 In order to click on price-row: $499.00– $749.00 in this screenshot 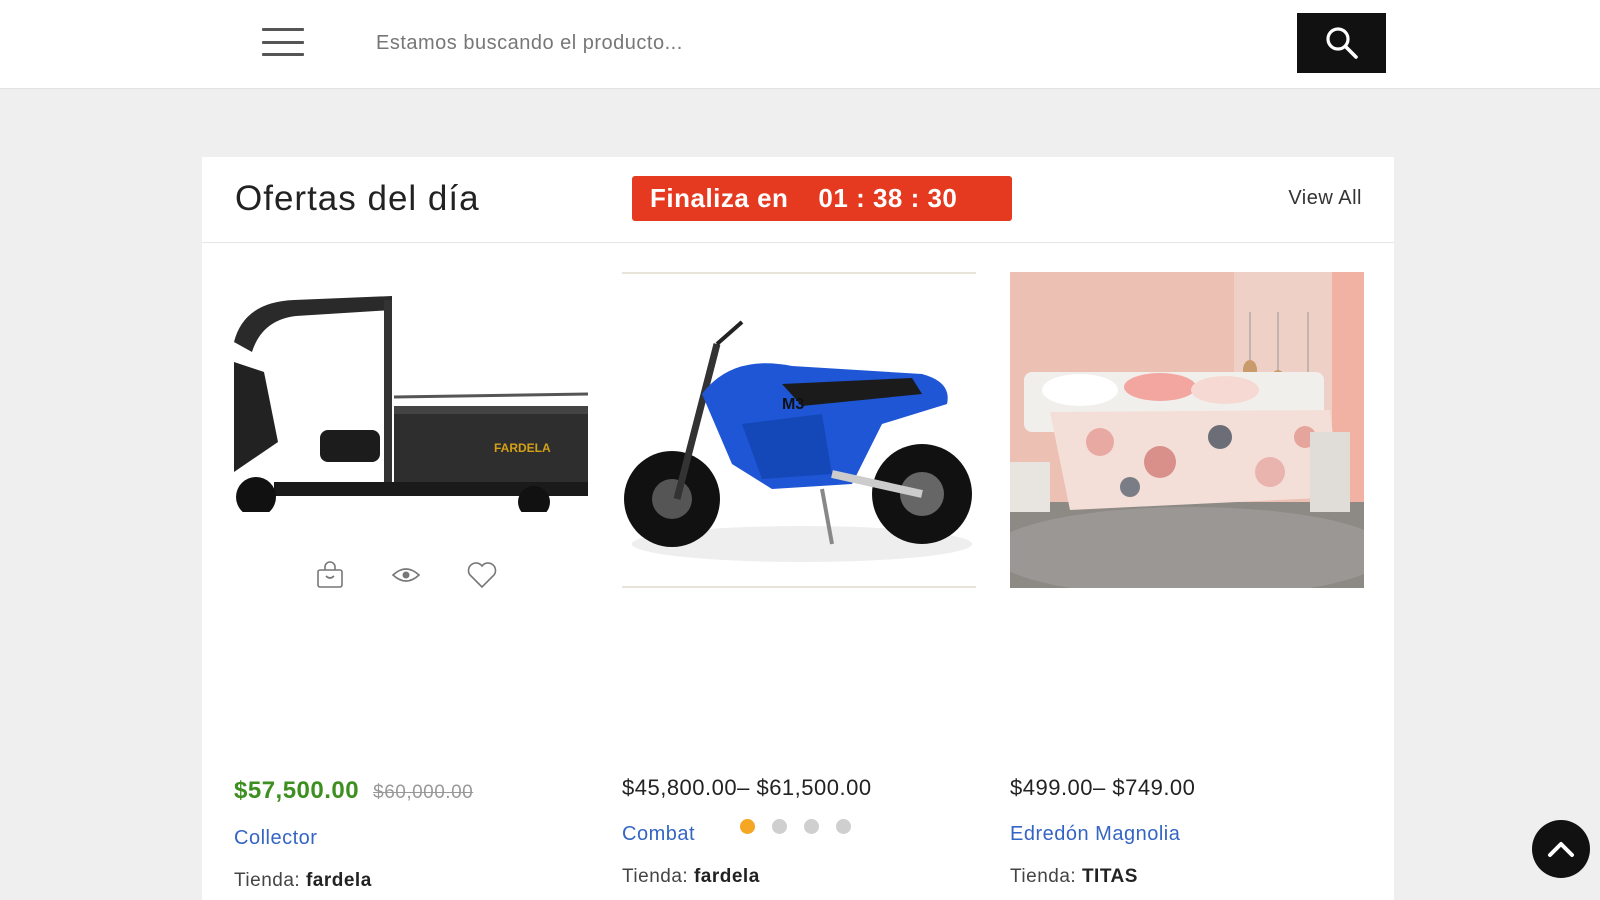, I will do `click(1102, 788)`.